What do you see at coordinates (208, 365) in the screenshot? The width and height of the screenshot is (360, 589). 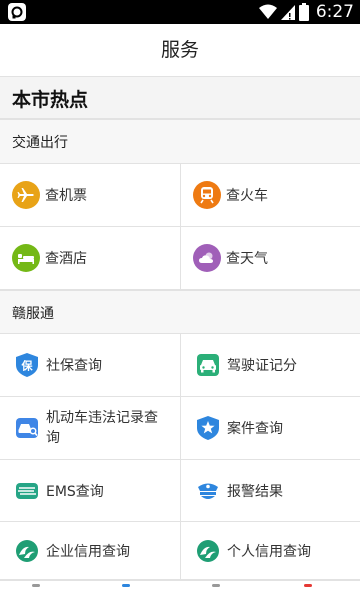 I see `drivers-license-icon` at bounding box center [208, 365].